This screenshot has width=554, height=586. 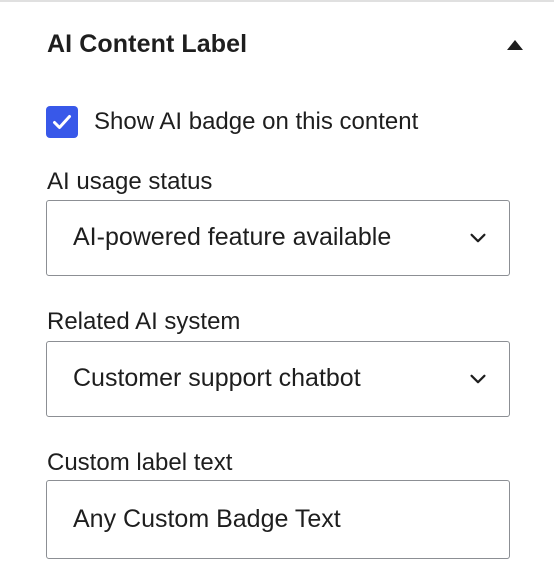 What do you see at coordinates (140, 462) in the screenshot?
I see `custom-label-text-label: Custom label text` at bounding box center [140, 462].